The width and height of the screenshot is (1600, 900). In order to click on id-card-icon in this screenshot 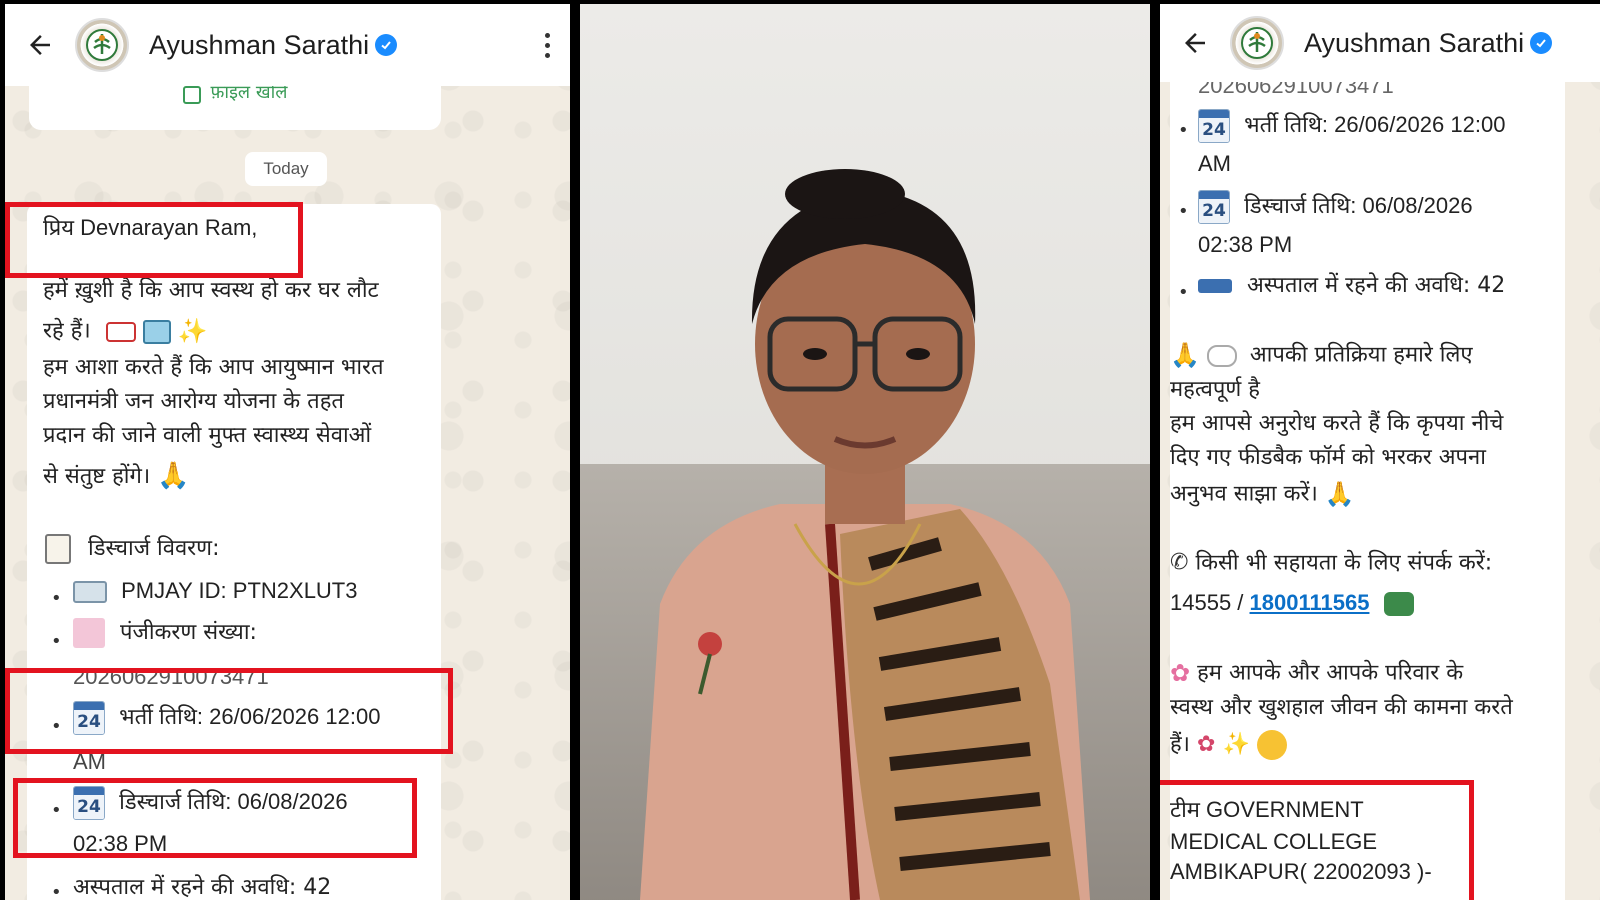, I will do `click(90, 592)`.